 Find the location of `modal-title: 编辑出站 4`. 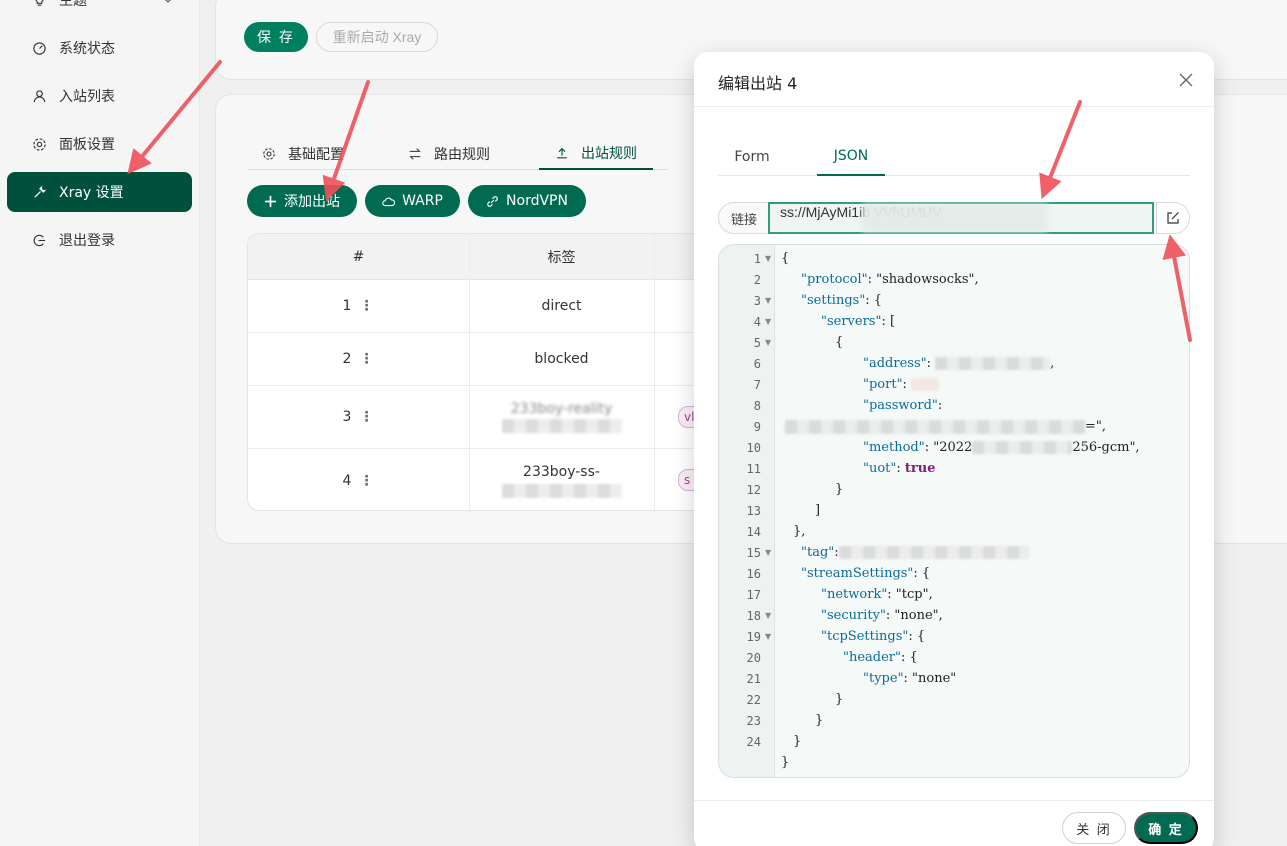

modal-title: 编辑出站 4 is located at coordinates (758, 83).